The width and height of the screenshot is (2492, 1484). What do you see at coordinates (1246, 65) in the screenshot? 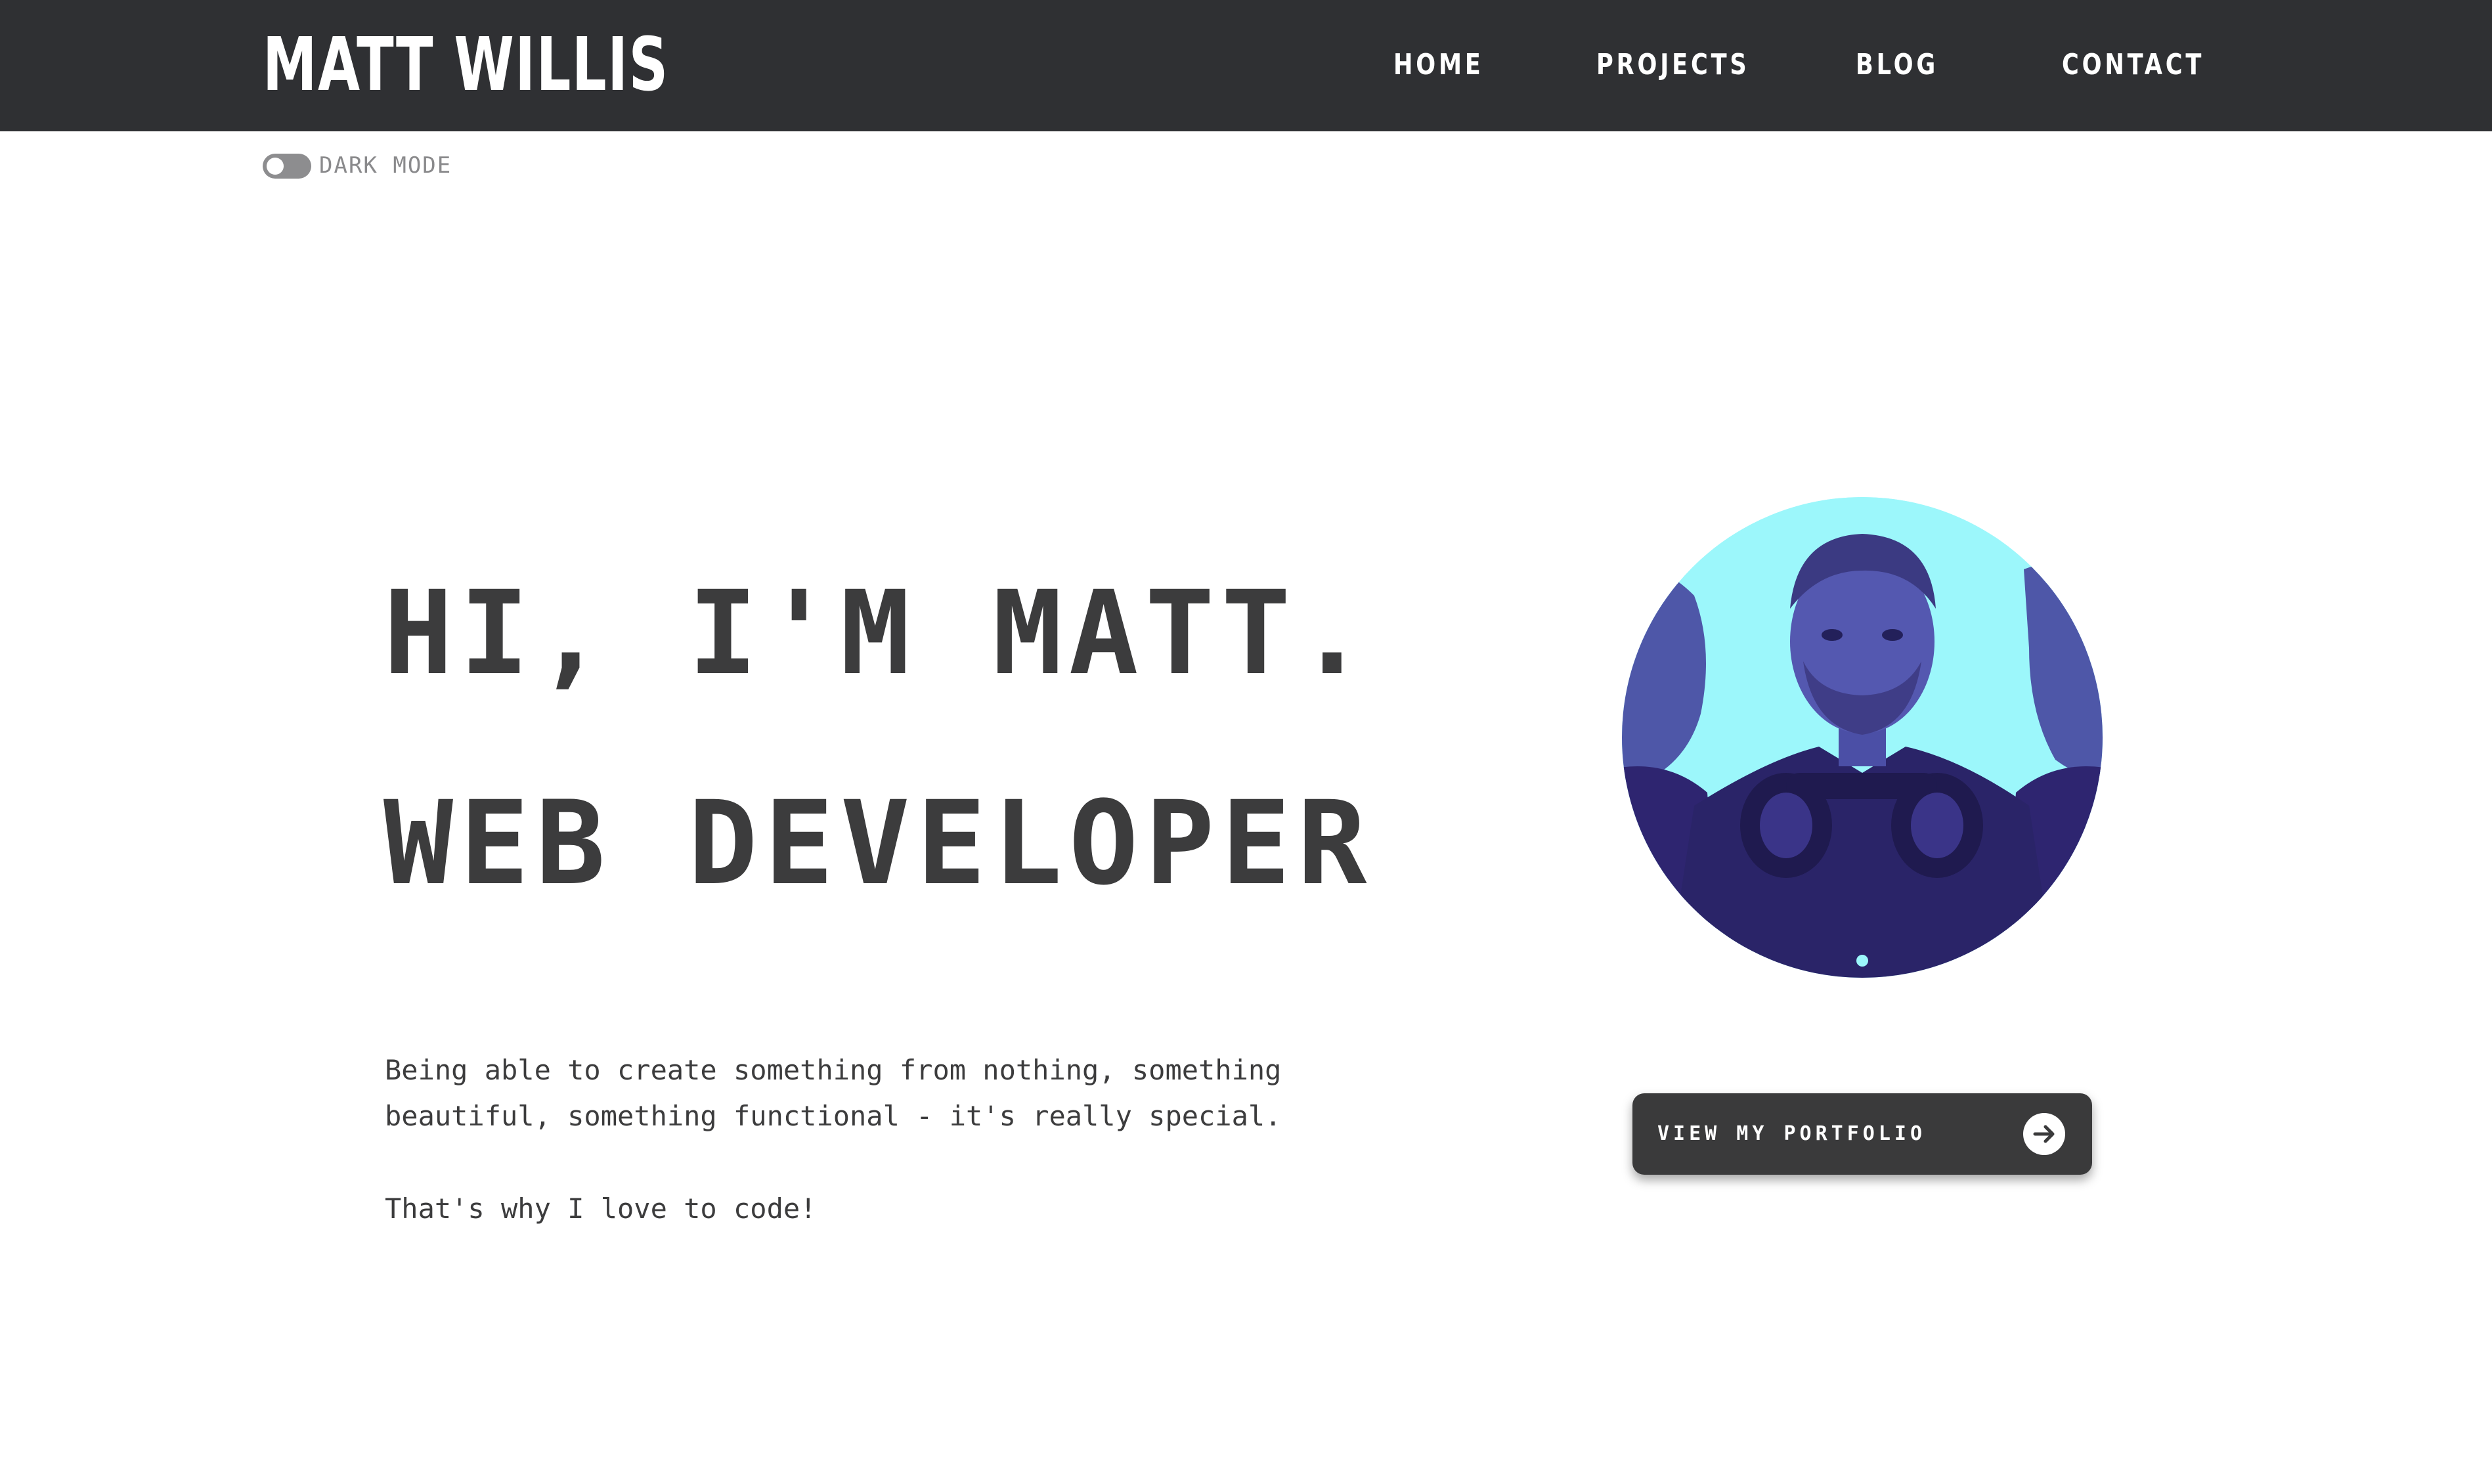
I see `site-header: MATT WILLIS HOME PROJECTS BLOG CONTACT` at bounding box center [1246, 65].